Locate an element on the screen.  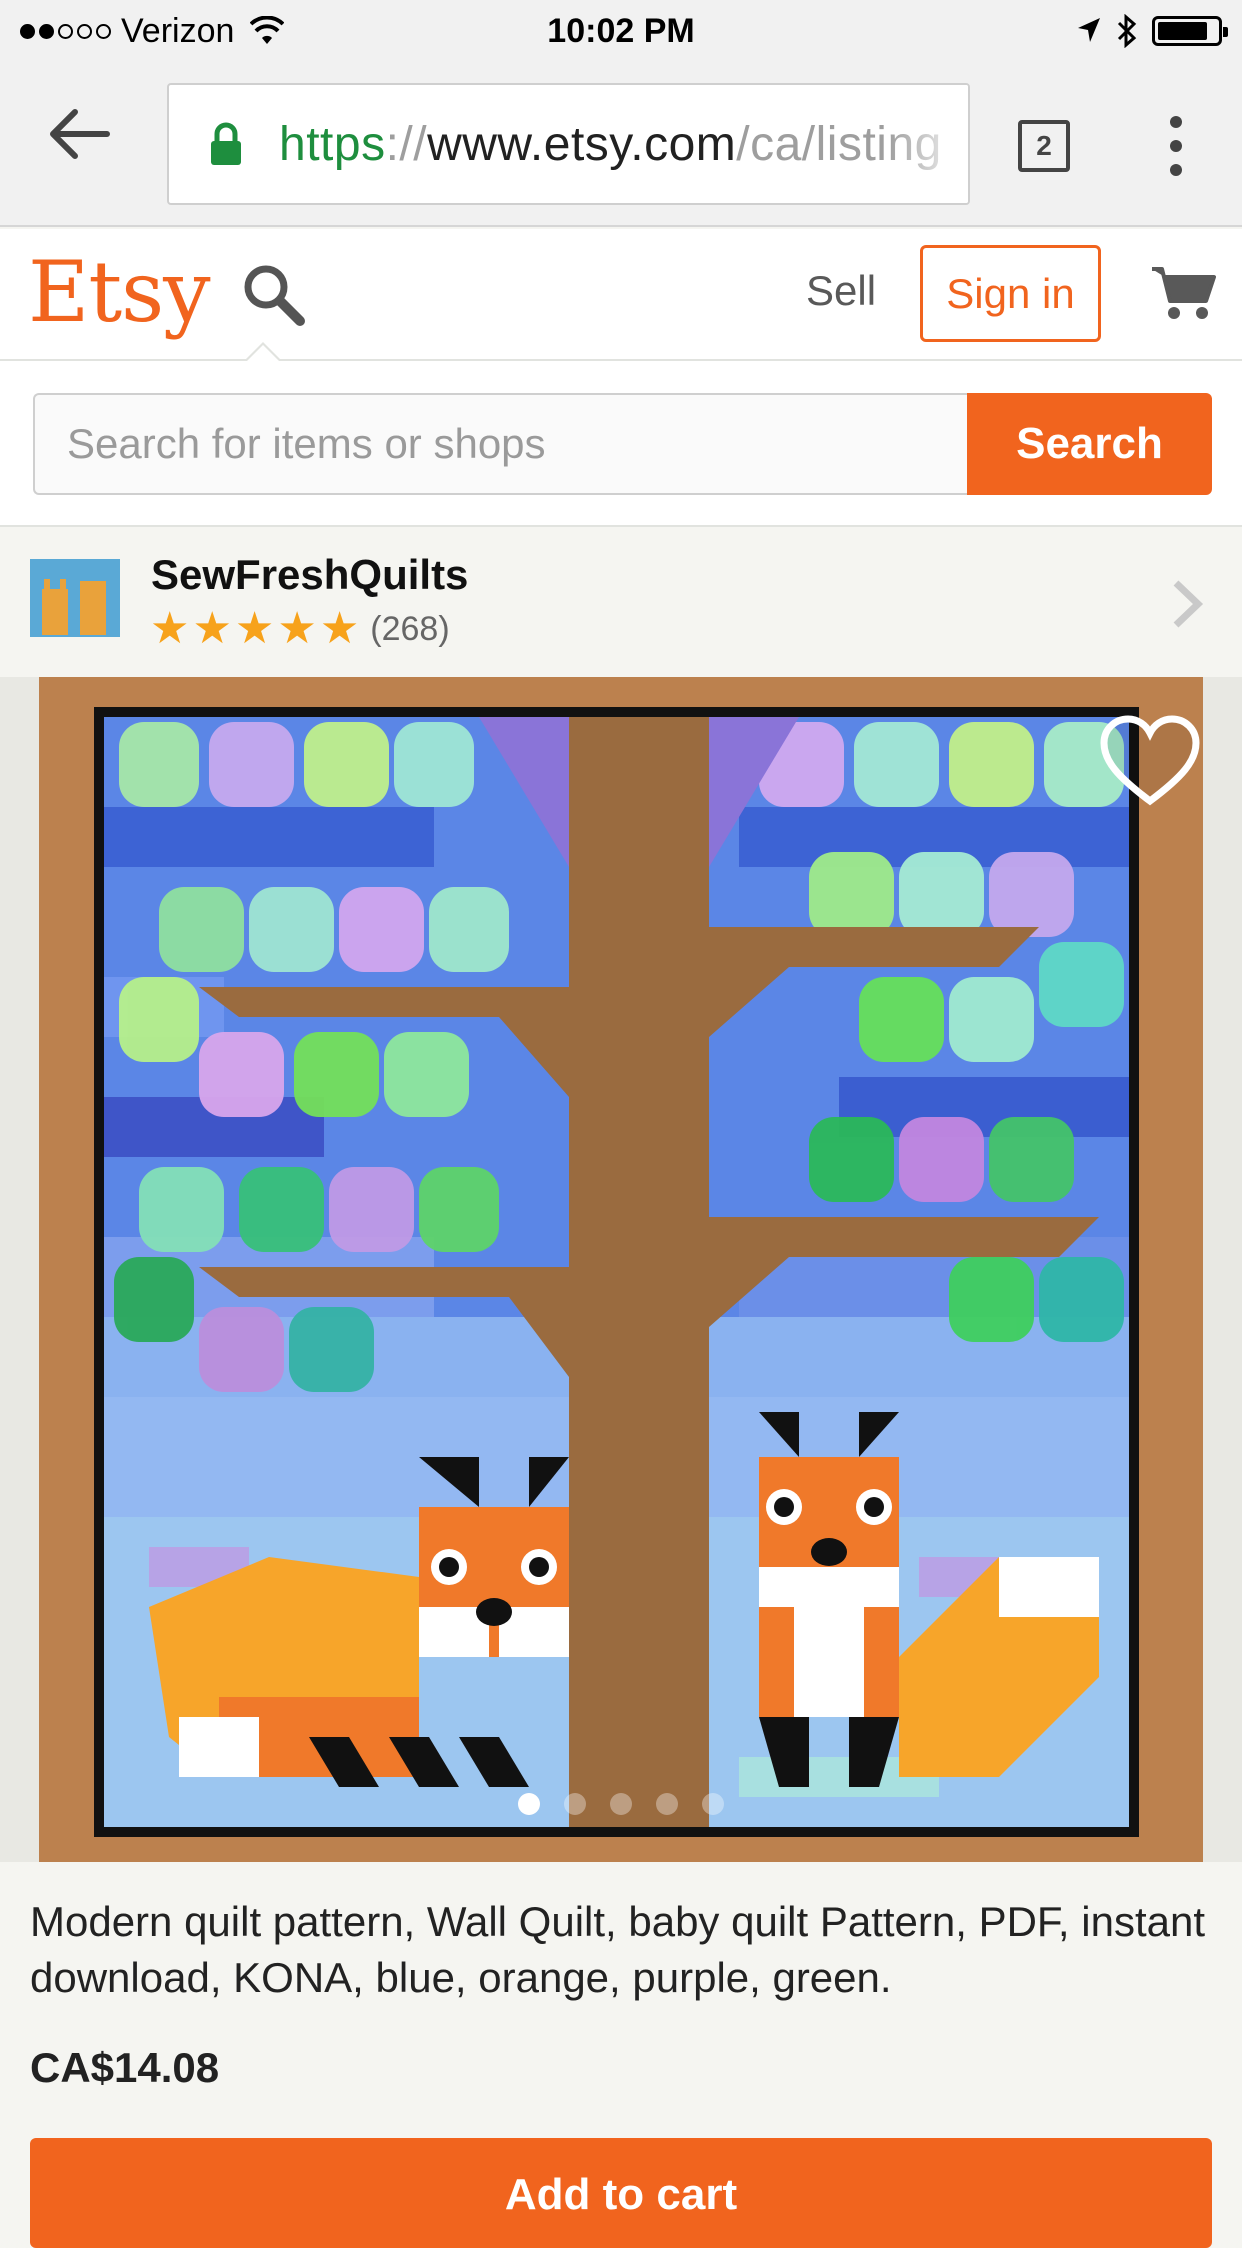
back-arrow-icon is located at coordinates (85, 134).